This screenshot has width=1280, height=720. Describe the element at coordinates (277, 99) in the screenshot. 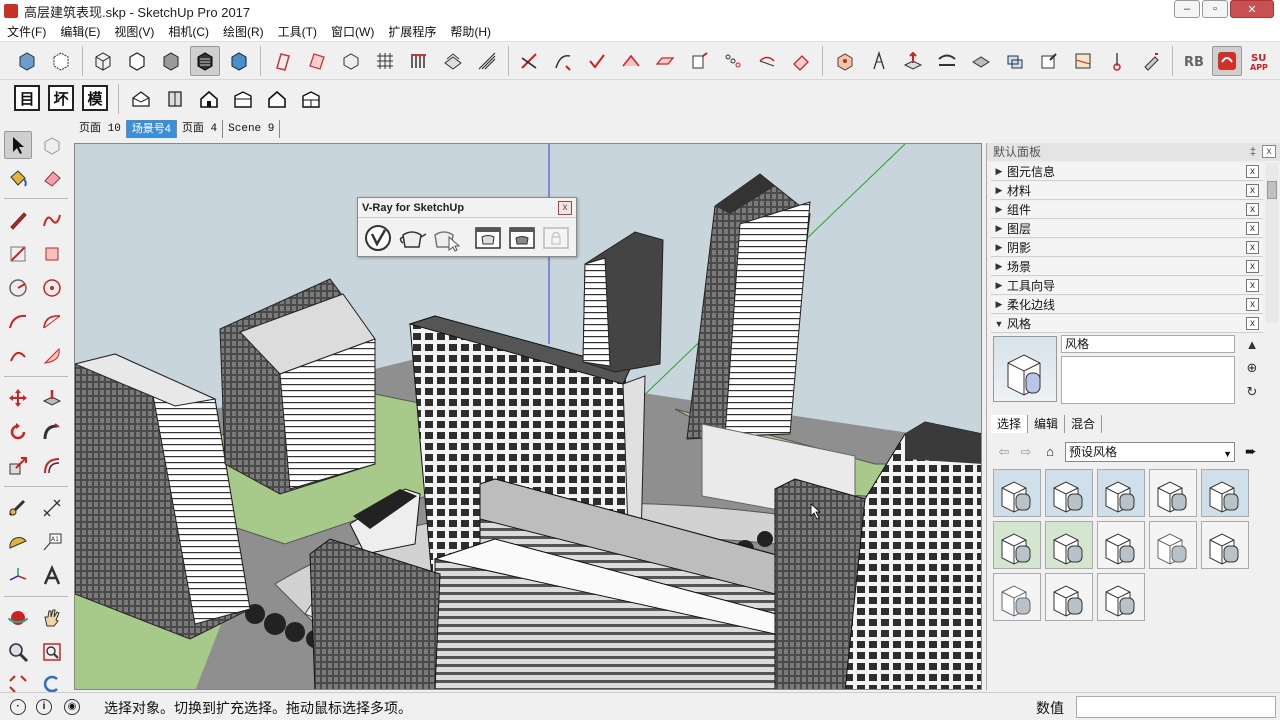

I see `back-view-icon` at that location.